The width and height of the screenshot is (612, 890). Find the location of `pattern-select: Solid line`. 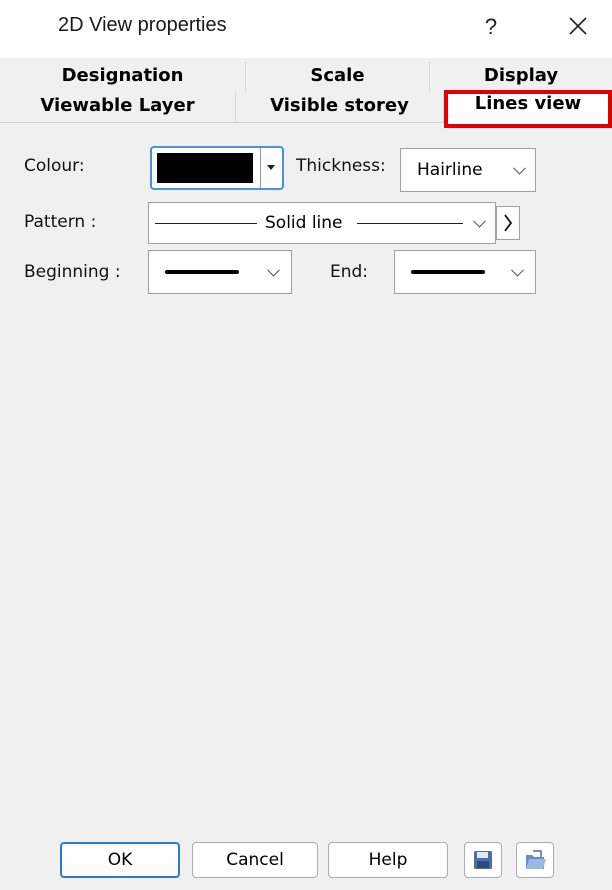

pattern-select: Solid line is located at coordinates (322, 223).